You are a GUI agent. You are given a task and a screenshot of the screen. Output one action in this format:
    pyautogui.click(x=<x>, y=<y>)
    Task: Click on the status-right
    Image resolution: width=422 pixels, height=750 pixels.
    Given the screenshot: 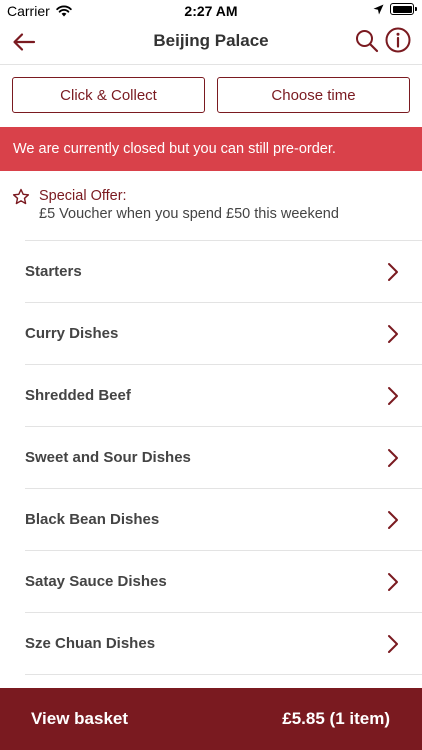 What is the action you would take?
    pyautogui.click(x=395, y=9)
    